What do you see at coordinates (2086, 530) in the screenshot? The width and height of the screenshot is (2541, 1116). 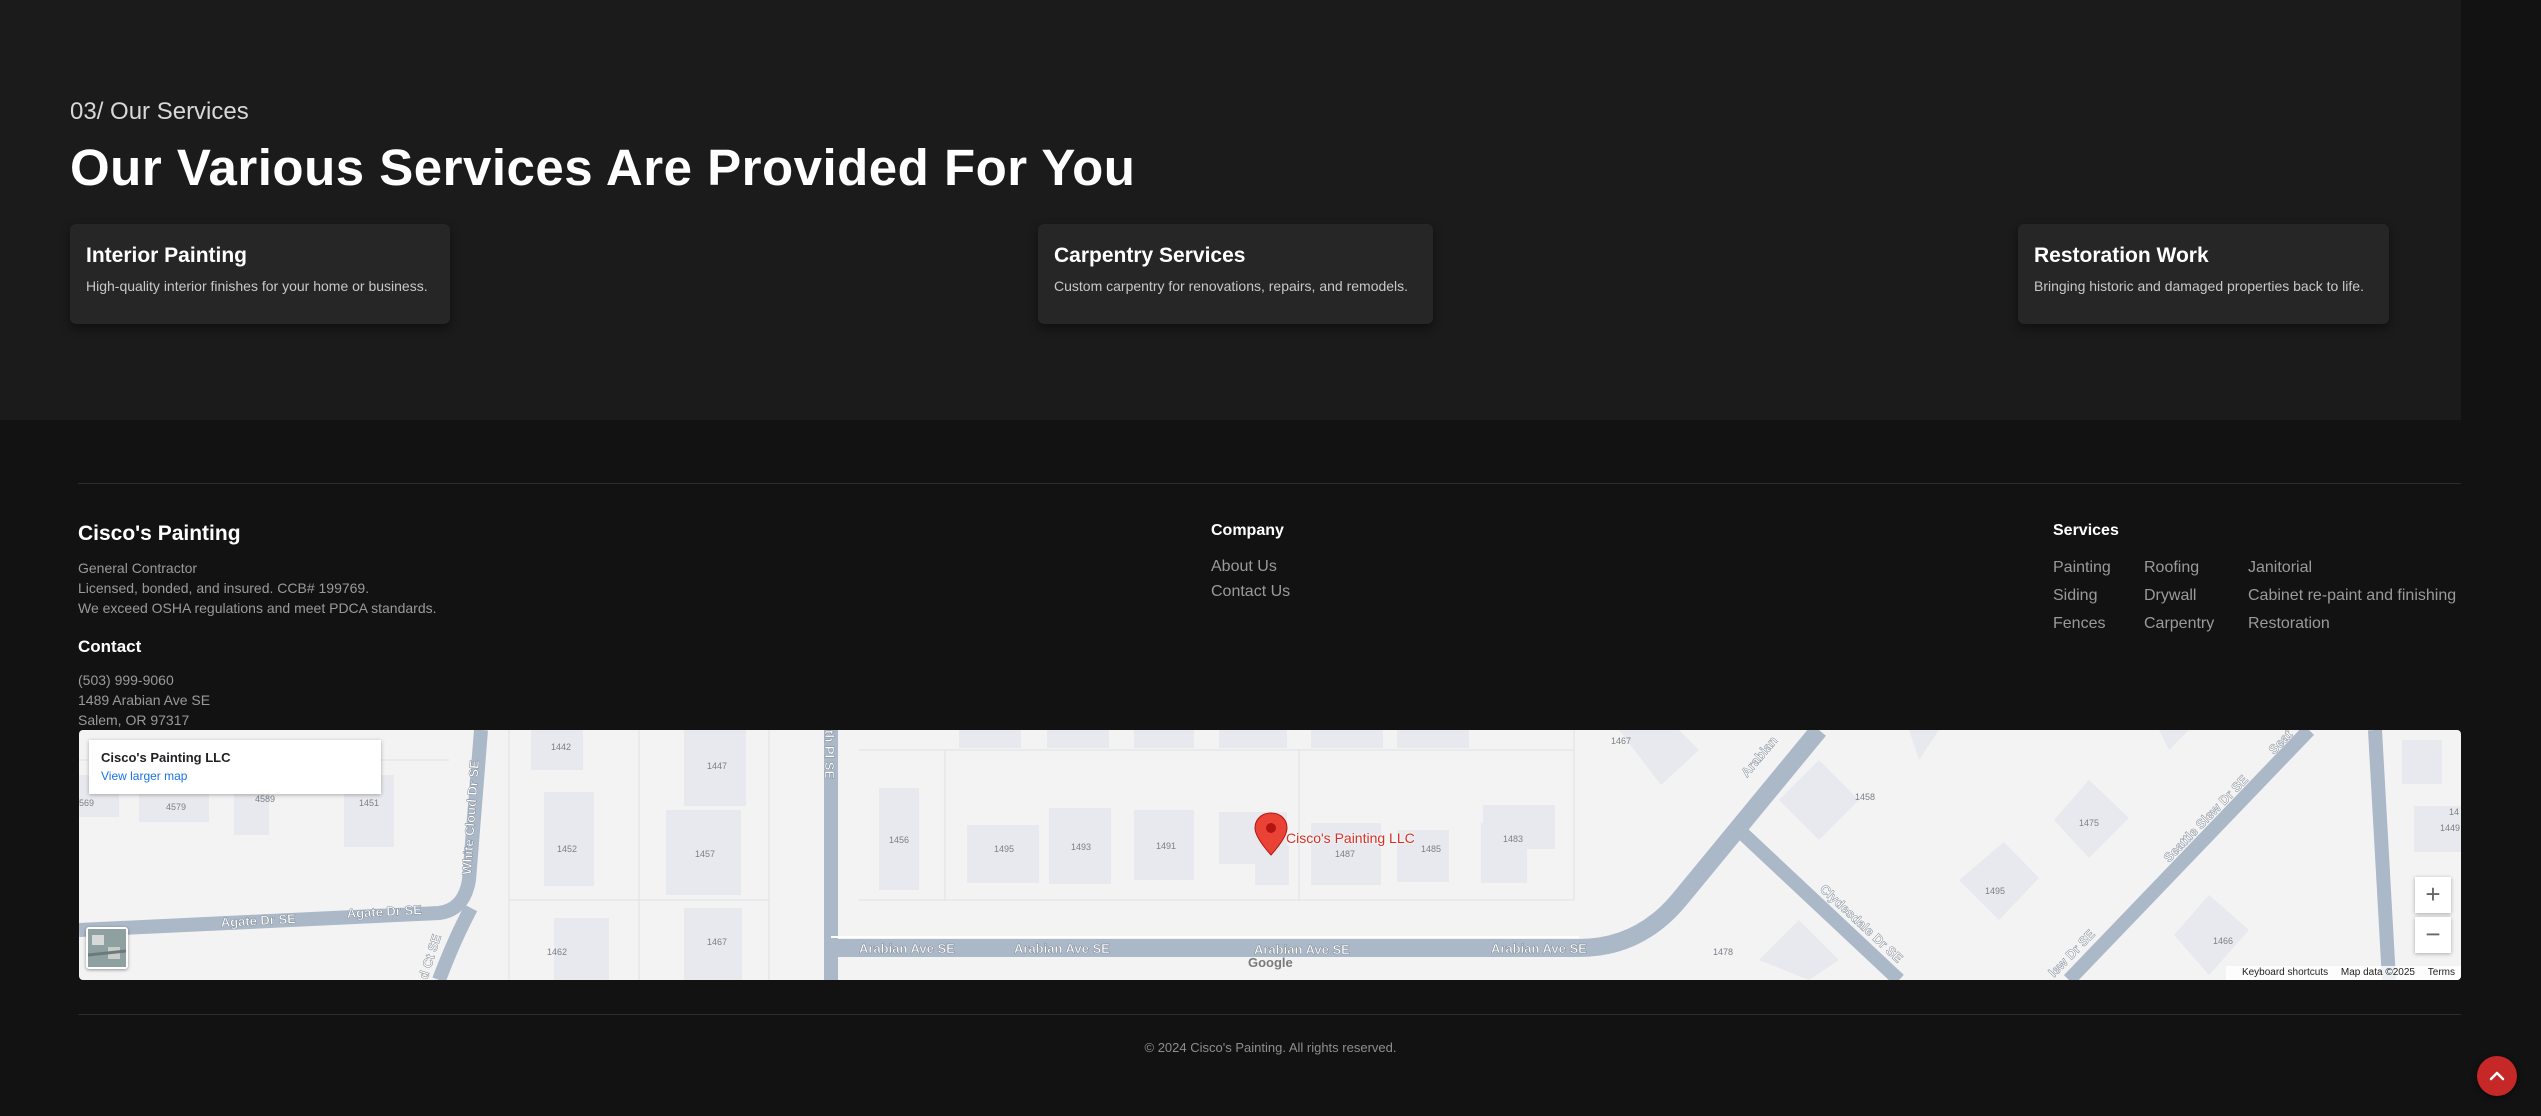 I see `footer-services-title: Services` at bounding box center [2086, 530].